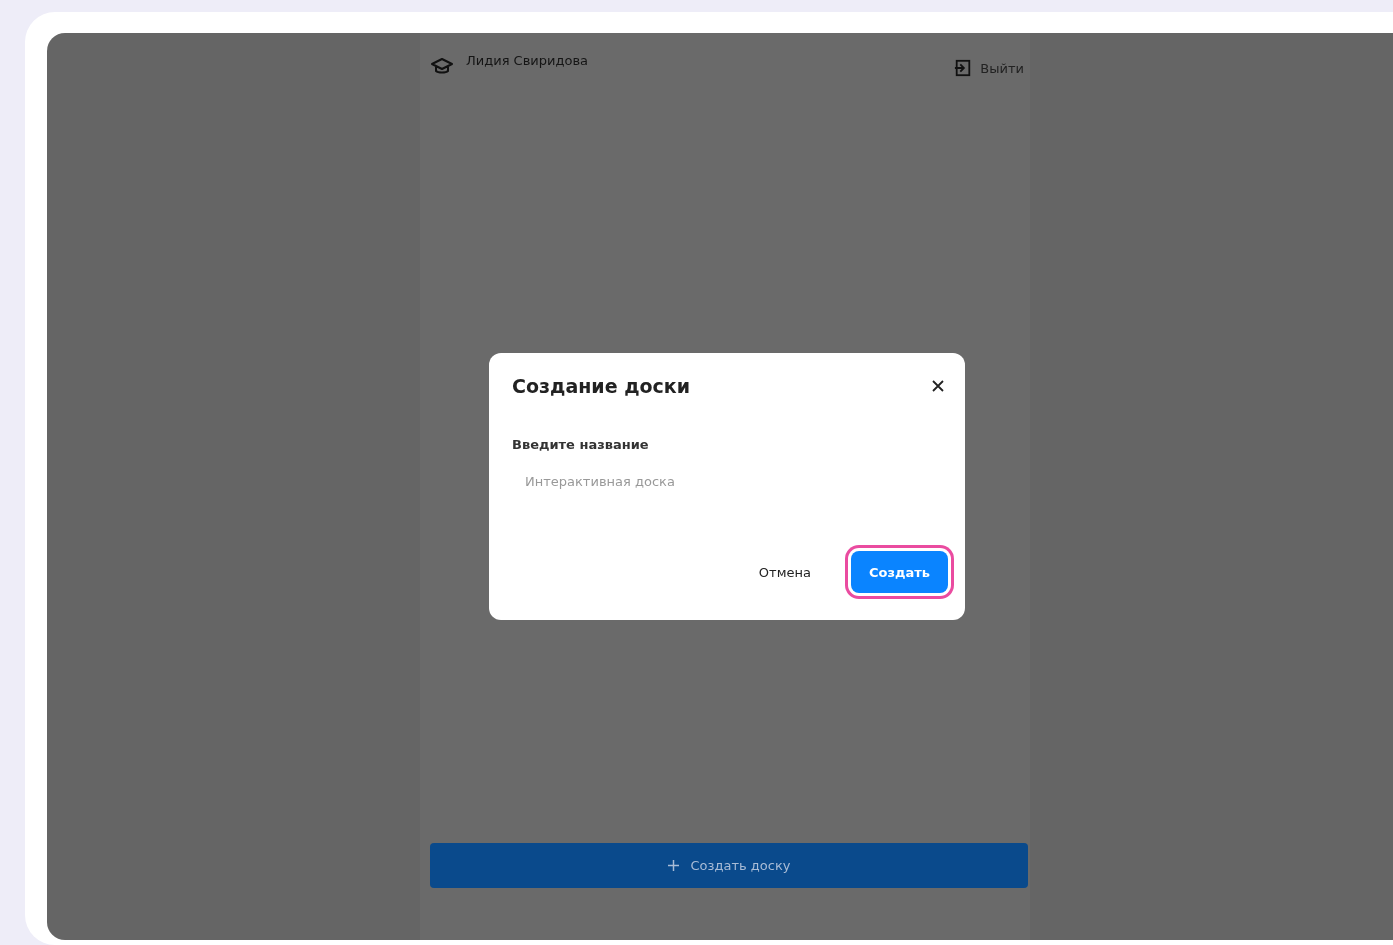  I want to click on user-name: Лидия Свиридова, so click(527, 60).